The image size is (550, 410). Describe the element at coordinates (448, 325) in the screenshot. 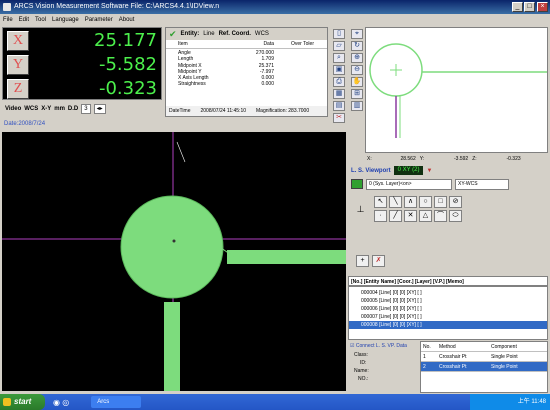

I see `list-item-selected: 000008 [Line] [0] [0] [XY] [ ]` at that location.